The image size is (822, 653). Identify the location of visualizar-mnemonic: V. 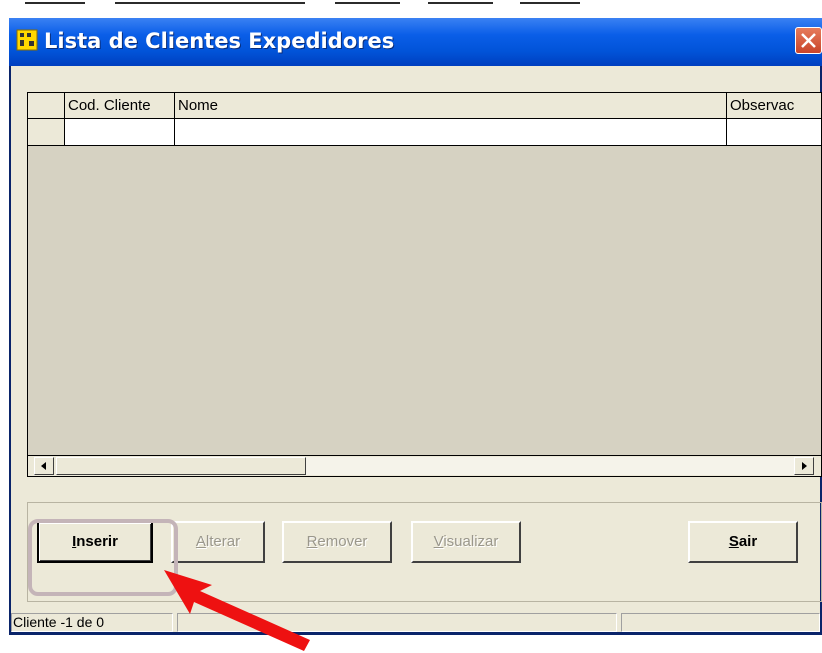
(438, 541).